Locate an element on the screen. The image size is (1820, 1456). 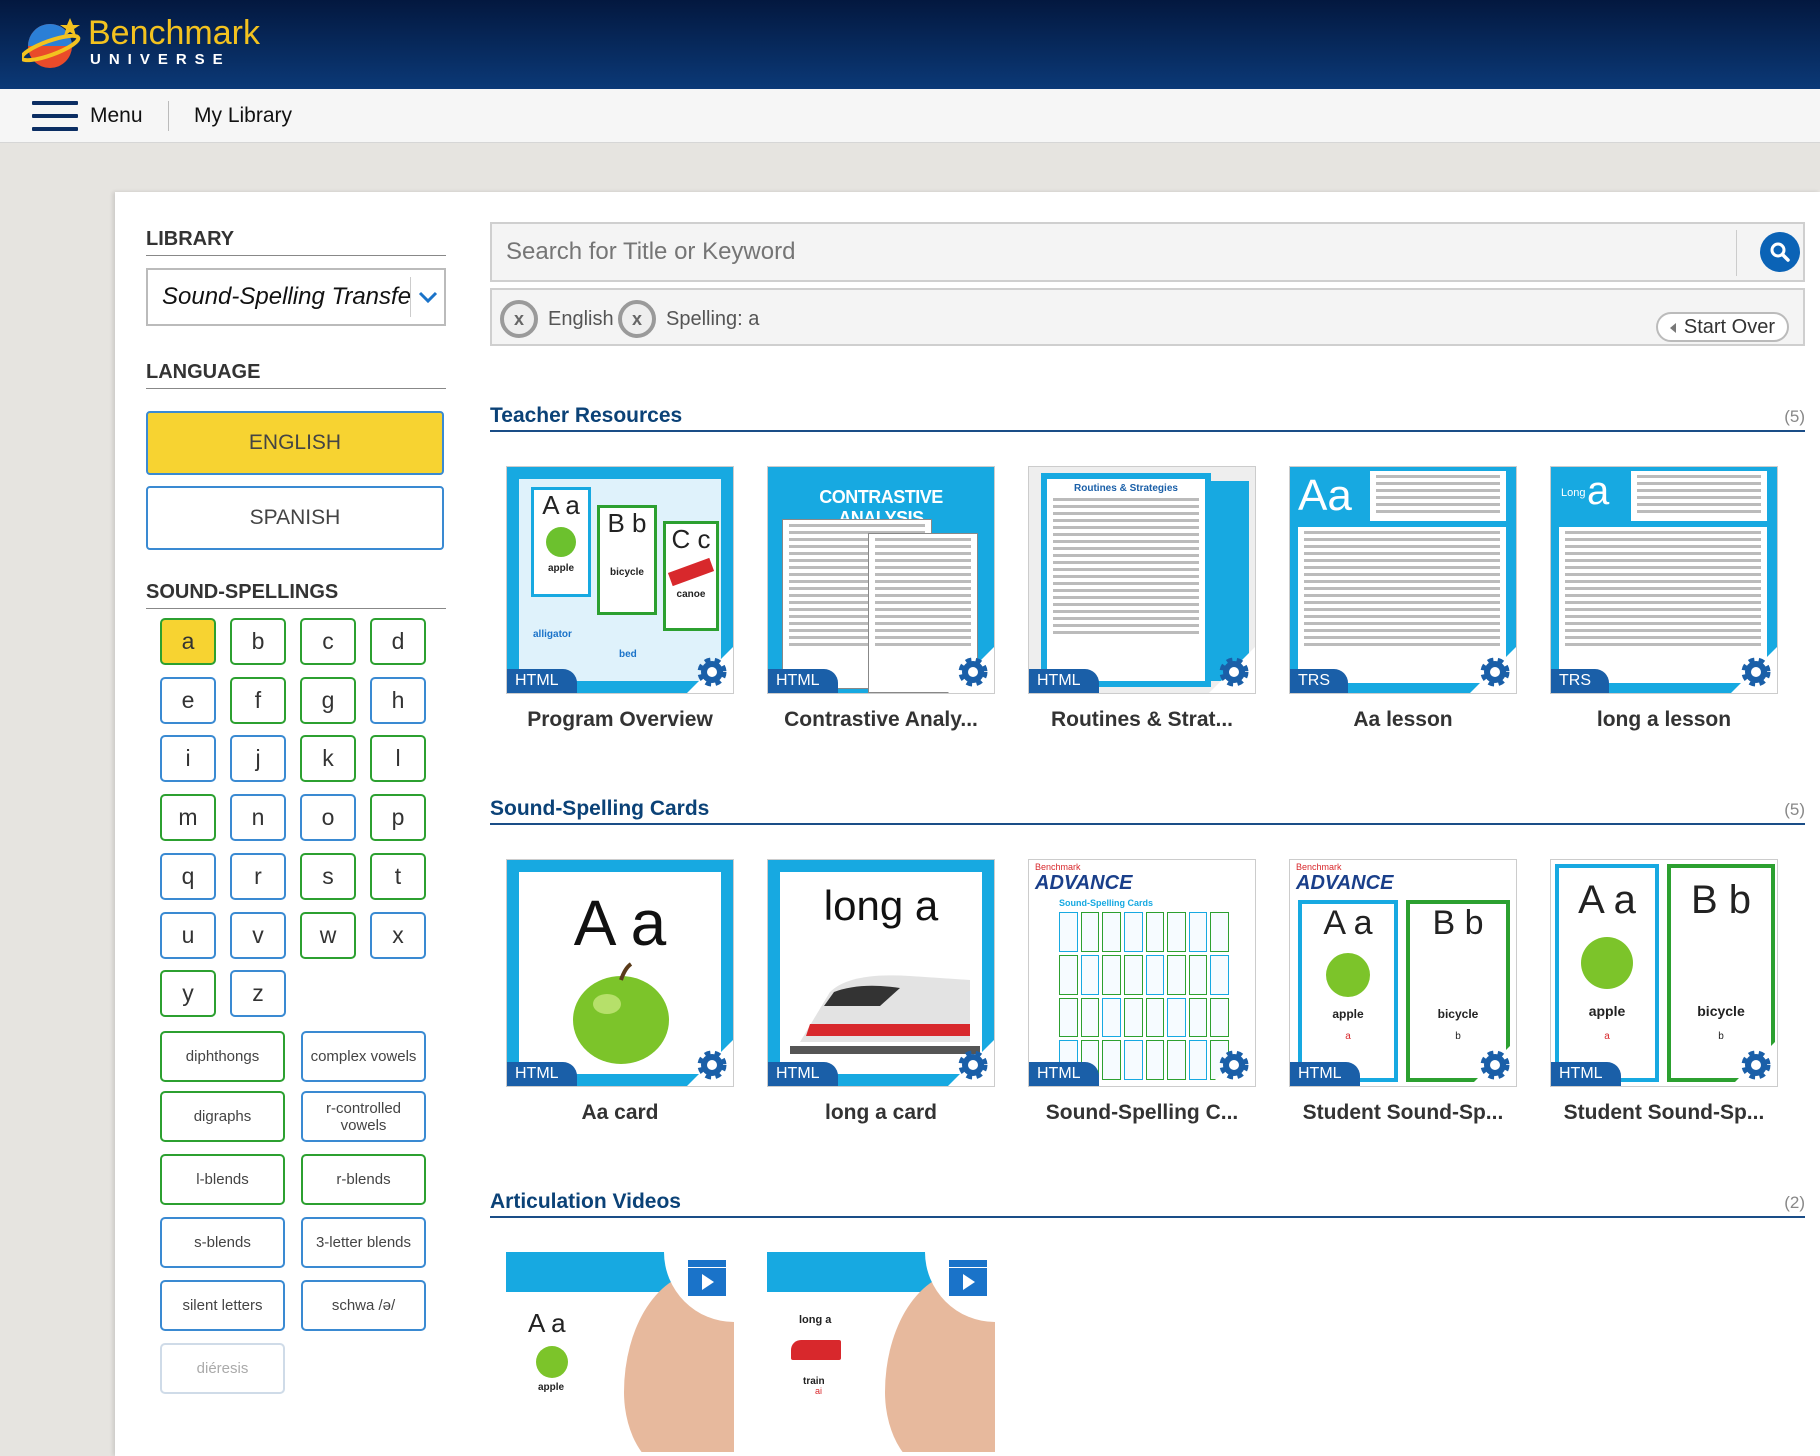
search-button is located at coordinates (1780, 252).